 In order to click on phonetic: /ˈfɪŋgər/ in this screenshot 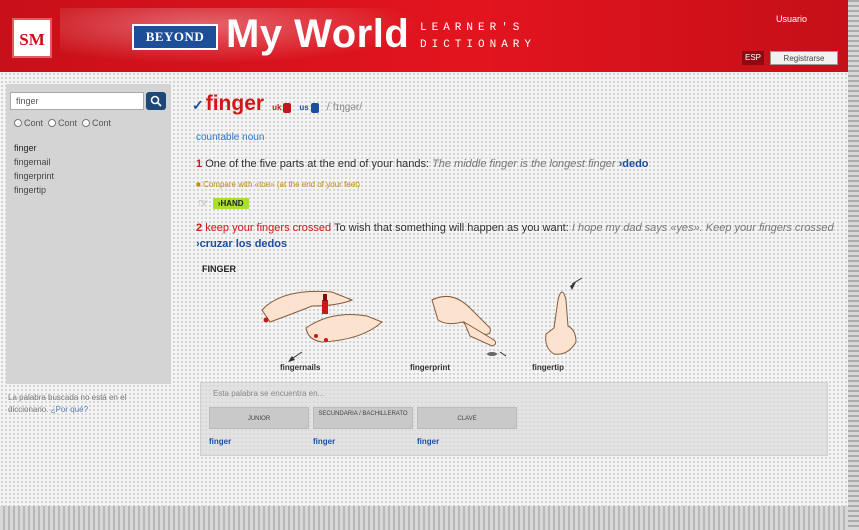, I will do `click(344, 107)`.